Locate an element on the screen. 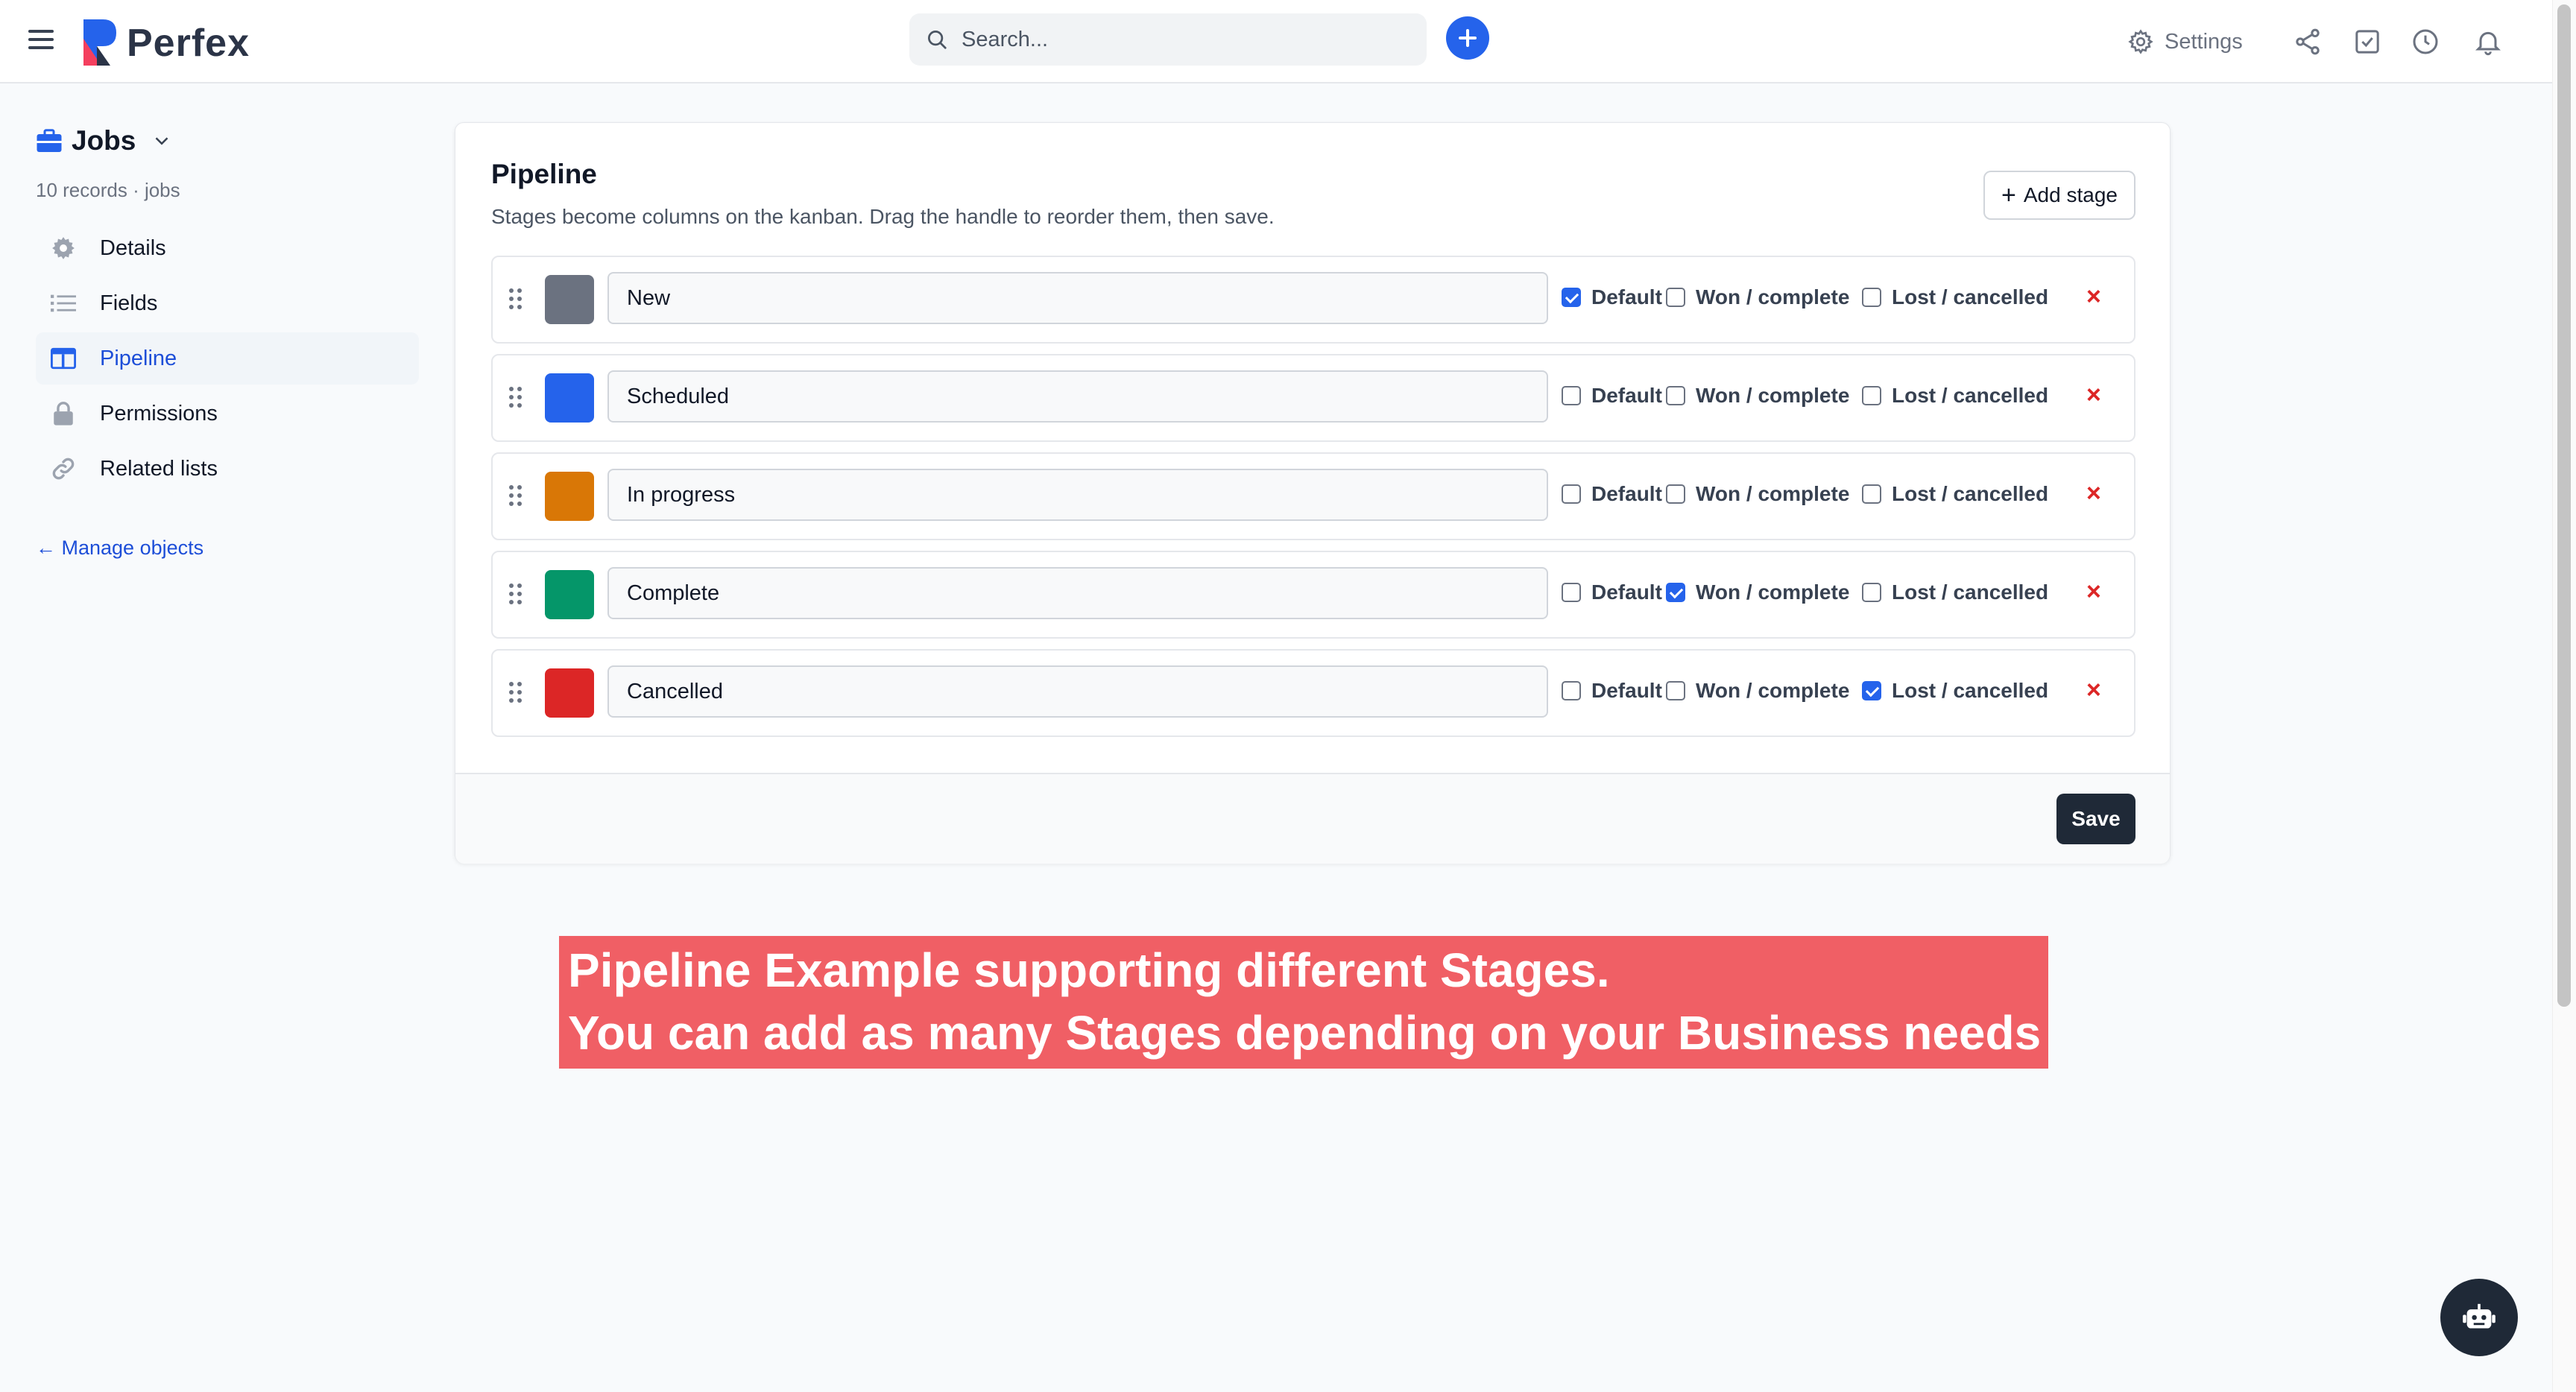 The image size is (2576, 1392). object-title: Jobs is located at coordinates (104, 141).